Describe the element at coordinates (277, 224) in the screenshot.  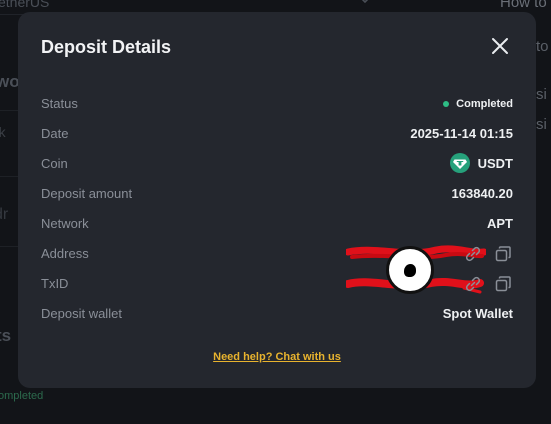
I see `network-row: Network APT` at that location.